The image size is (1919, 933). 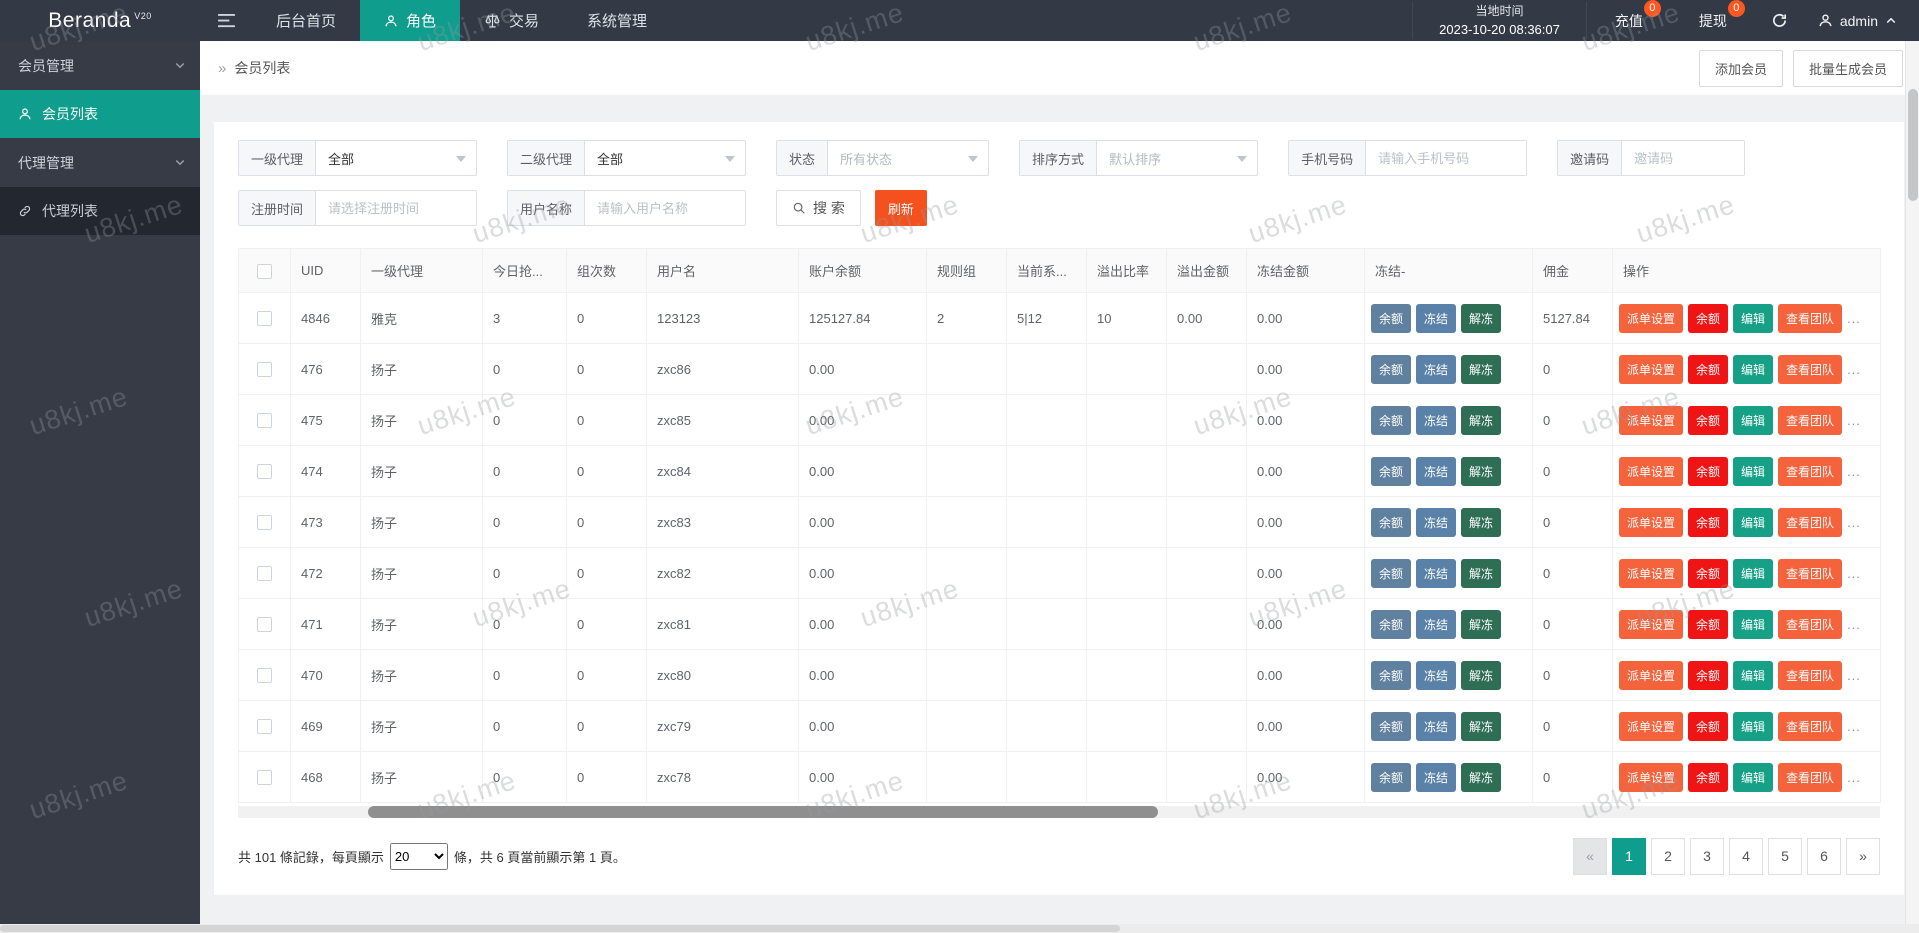 What do you see at coordinates (560, 928) in the screenshot?
I see `page-horizontal-scrollbar-thumb` at bounding box center [560, 928].